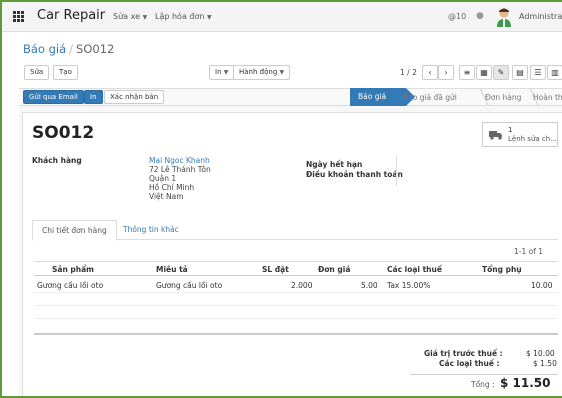 The height and width of the screenshot is (398, 562). What do you see at coordinates (180, 160) in the screenshot?
I see `customer-name-link: Mai Ngoc Khanh` at bounding box center [180, 160].